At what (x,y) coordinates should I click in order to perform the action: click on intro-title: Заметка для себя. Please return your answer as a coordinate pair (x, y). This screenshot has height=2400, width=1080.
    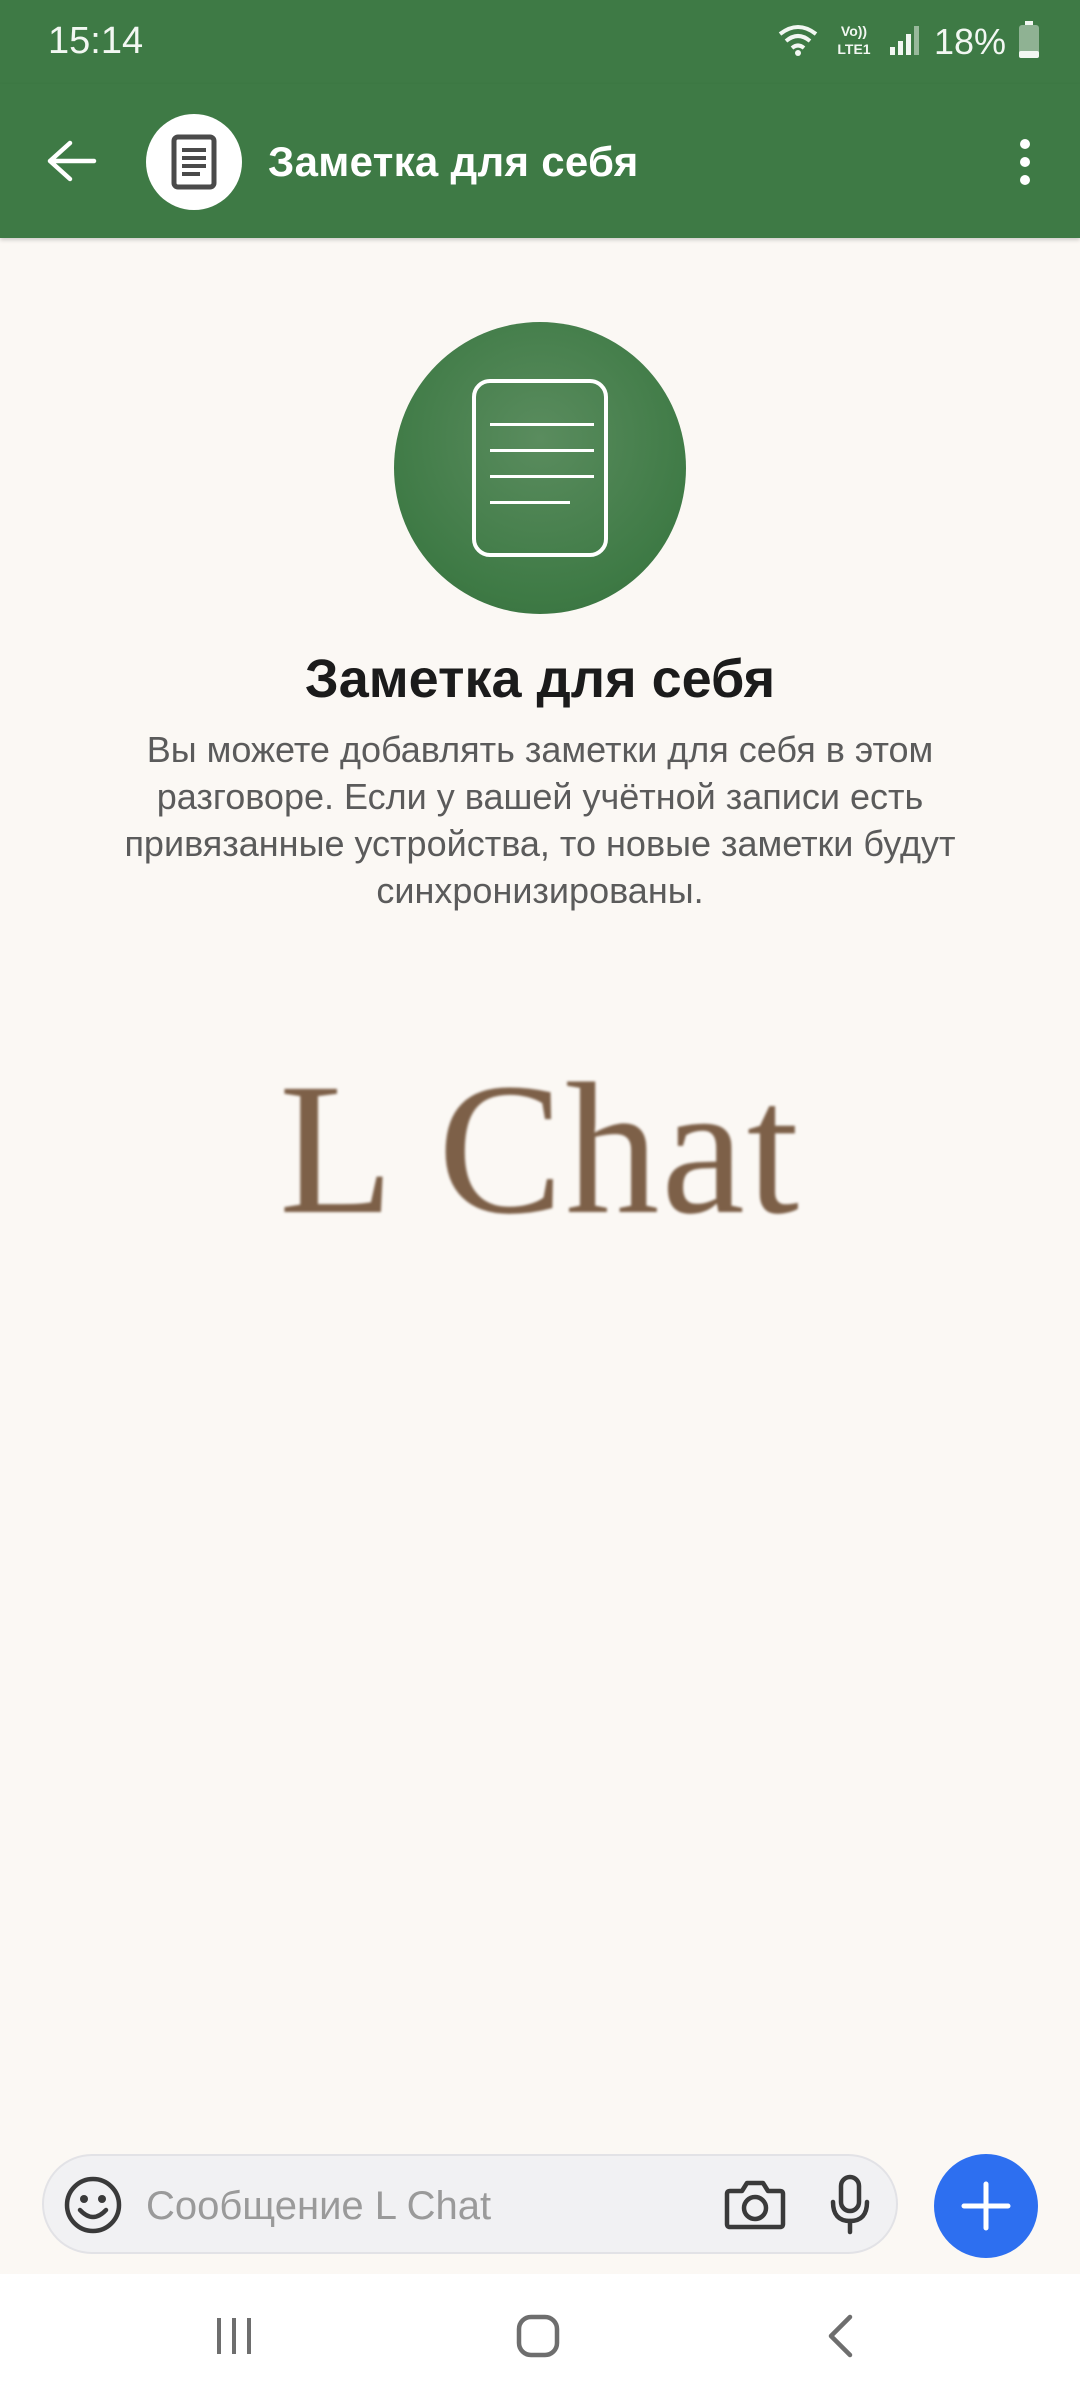
    Looking at the image, I should click on (540, 679).